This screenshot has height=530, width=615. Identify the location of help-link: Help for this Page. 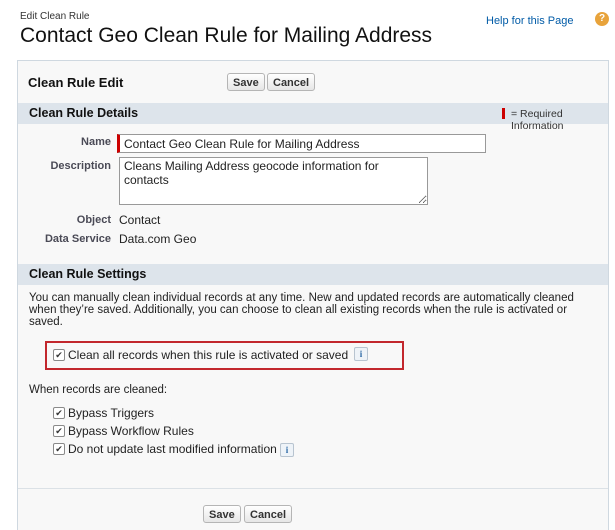
(529, 21).